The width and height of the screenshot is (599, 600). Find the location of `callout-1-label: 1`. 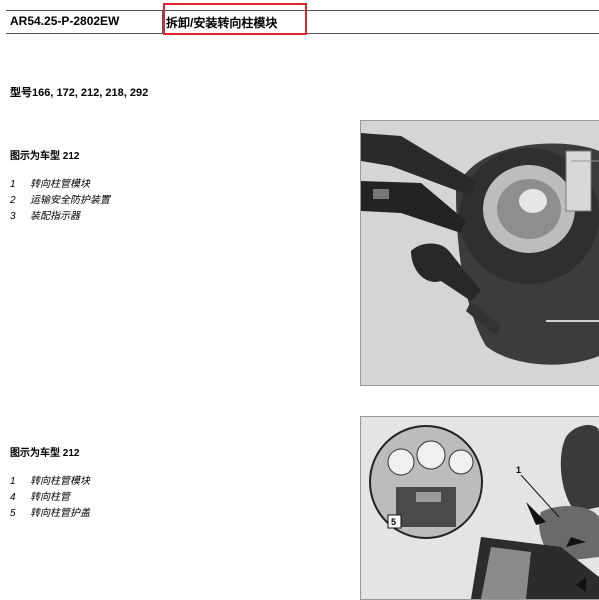

callout-1-label: 1 is located at coordinates (518, 470).